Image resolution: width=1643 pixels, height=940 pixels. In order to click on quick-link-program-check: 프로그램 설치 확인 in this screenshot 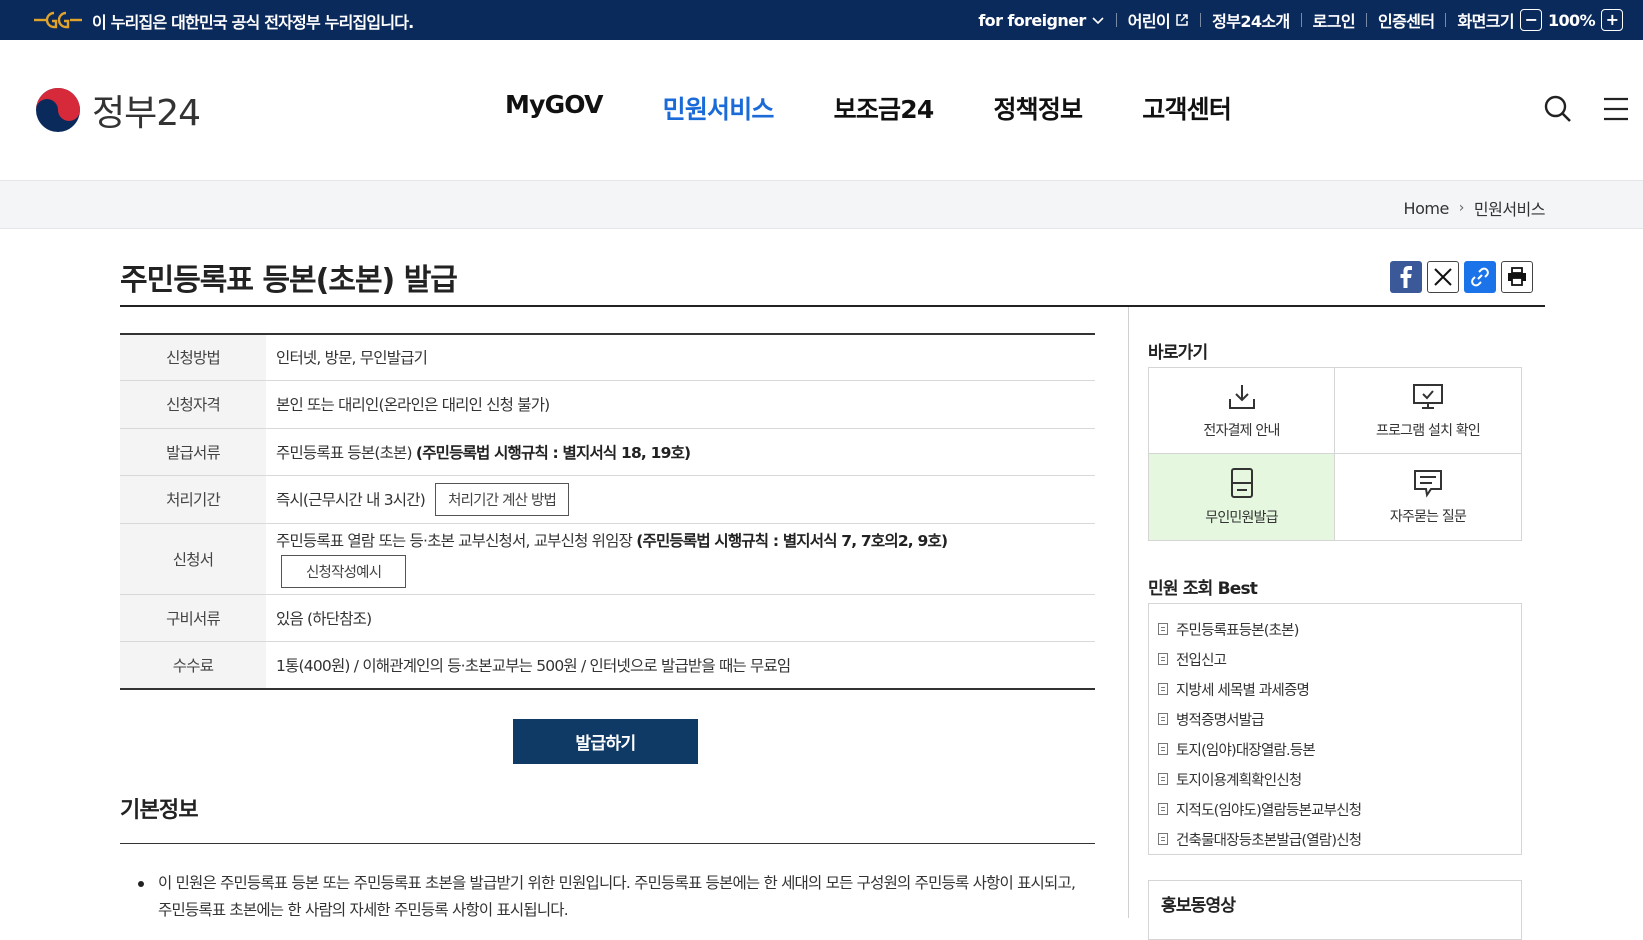, I will do `click(1428, 411)`.